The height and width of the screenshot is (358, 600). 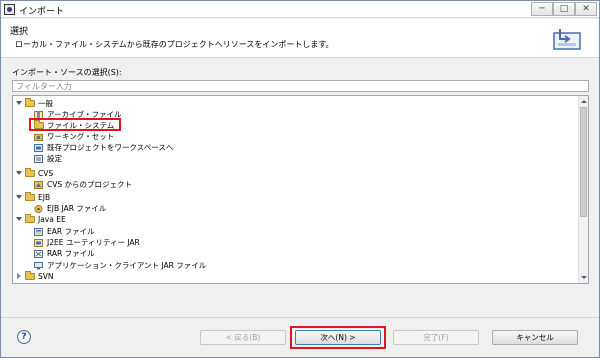 What do you see at coordinates (38, 209) in the screenshot?
I see `ejb-jar-icon` at bounding box center [38, 209].